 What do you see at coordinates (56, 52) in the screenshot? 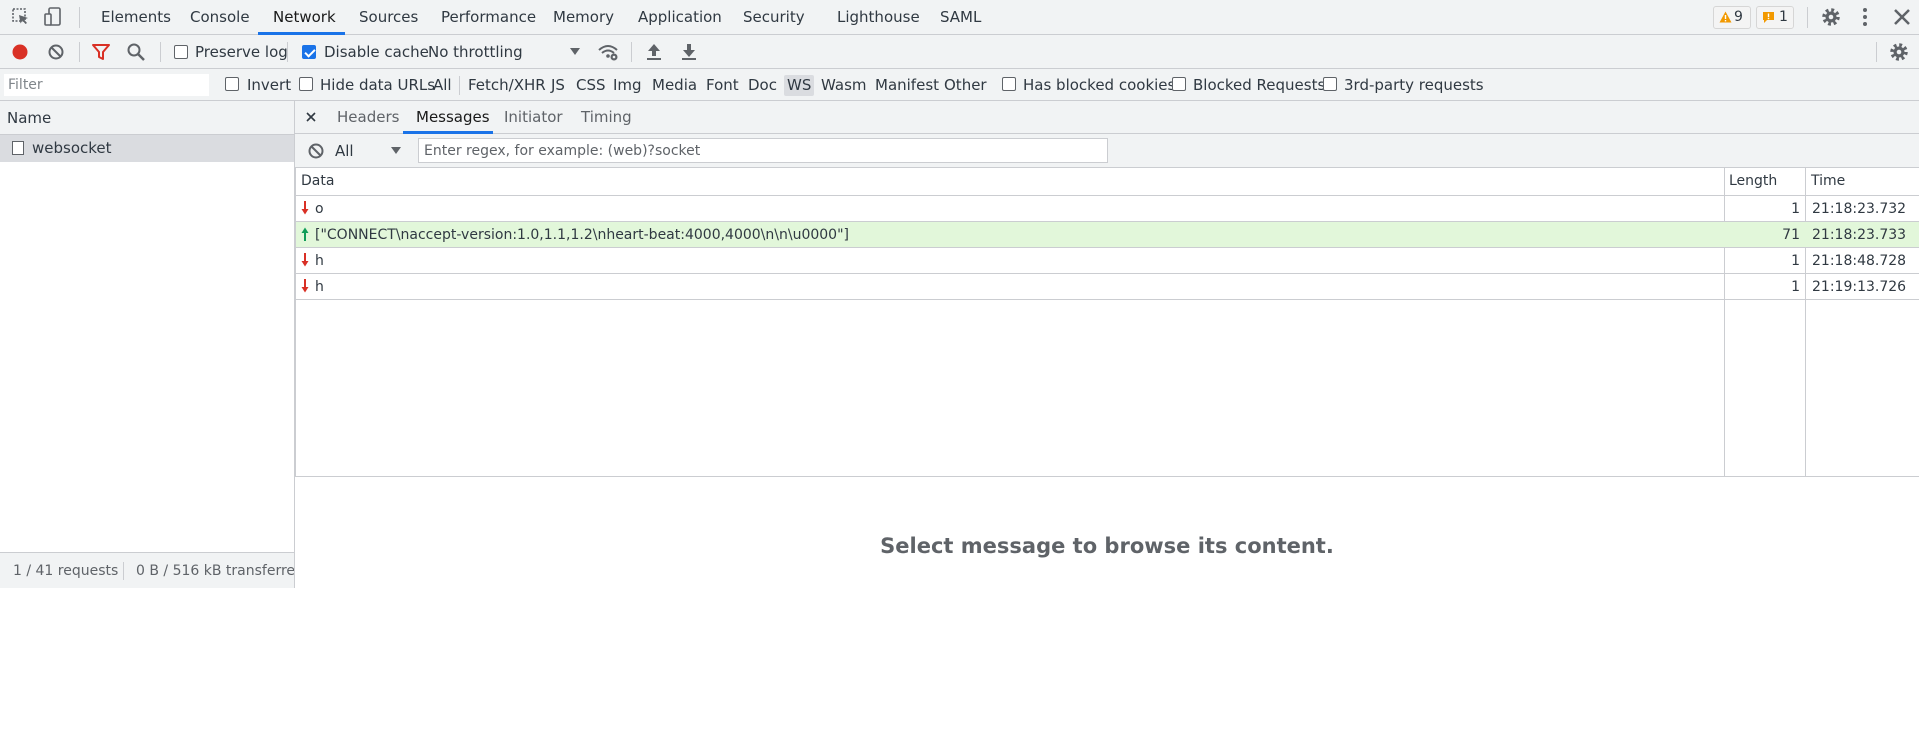
I see `clear-icon` at bounding box center [56, 52].